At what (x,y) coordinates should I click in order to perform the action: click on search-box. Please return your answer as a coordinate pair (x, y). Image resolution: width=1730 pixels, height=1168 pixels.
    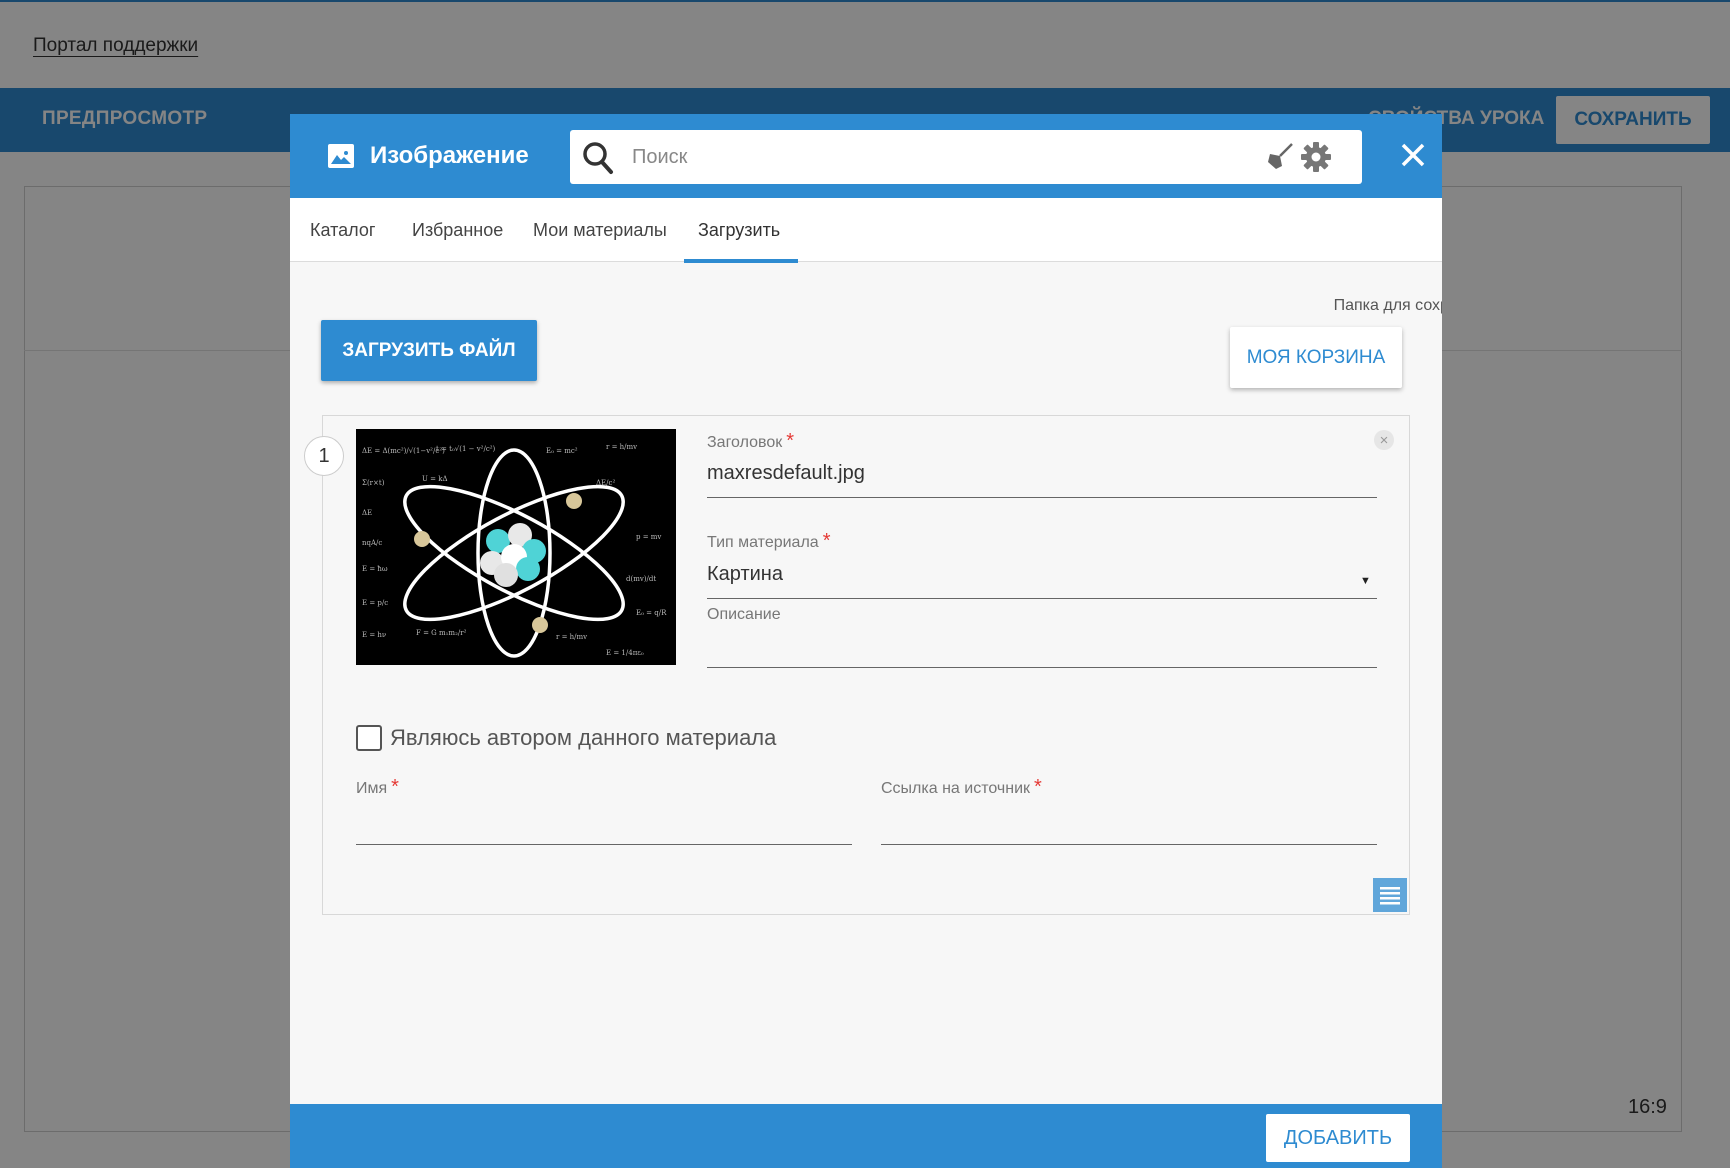
    Looking at the image, I should click on (966, 157).